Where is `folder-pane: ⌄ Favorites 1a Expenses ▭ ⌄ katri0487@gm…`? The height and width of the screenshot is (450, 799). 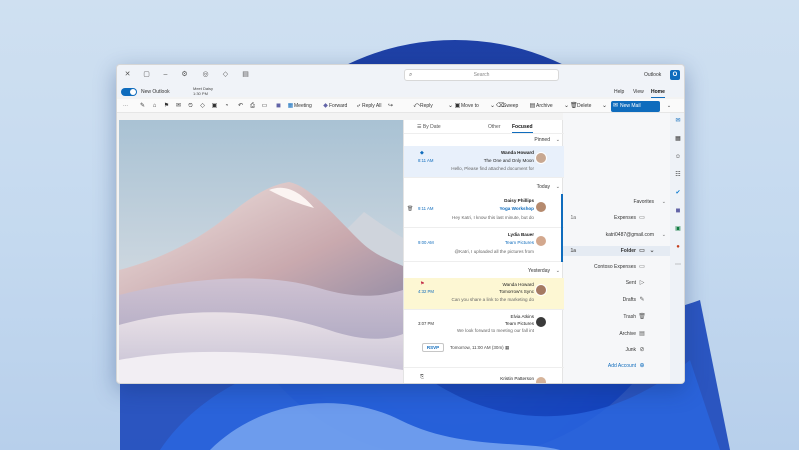
folder-pane: ⌄ Favorites 1a Expenses ▭ ⌄ katri0487@gm… is located at coordinates (616, 248).